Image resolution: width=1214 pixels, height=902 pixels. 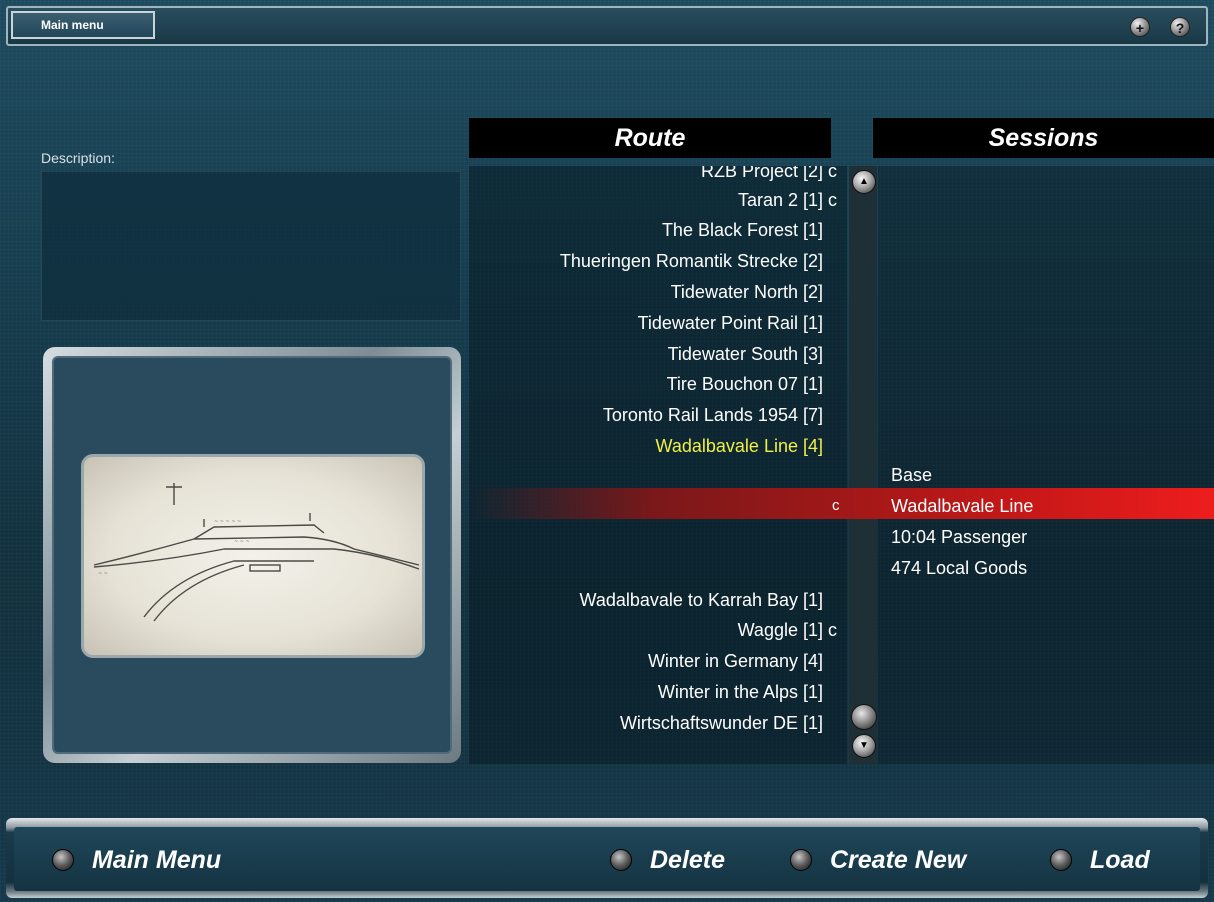 What do you see at coordinates (841, 503) in the screenshot?
I see `selection-highlight` at bounding box center [841, 503].